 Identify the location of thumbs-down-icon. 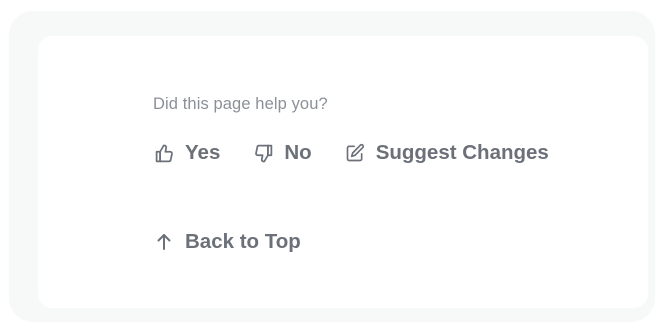
(263, 153).